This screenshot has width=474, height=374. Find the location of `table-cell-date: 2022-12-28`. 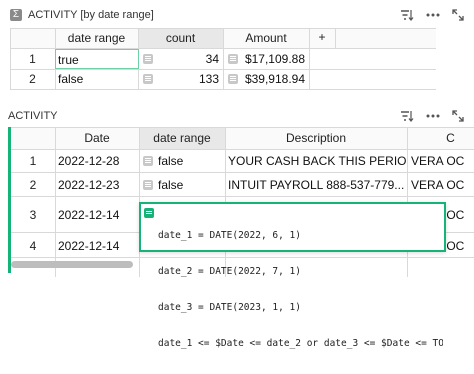

table-cell-date: 2022-12-28 is located at coordinates (98, 161).